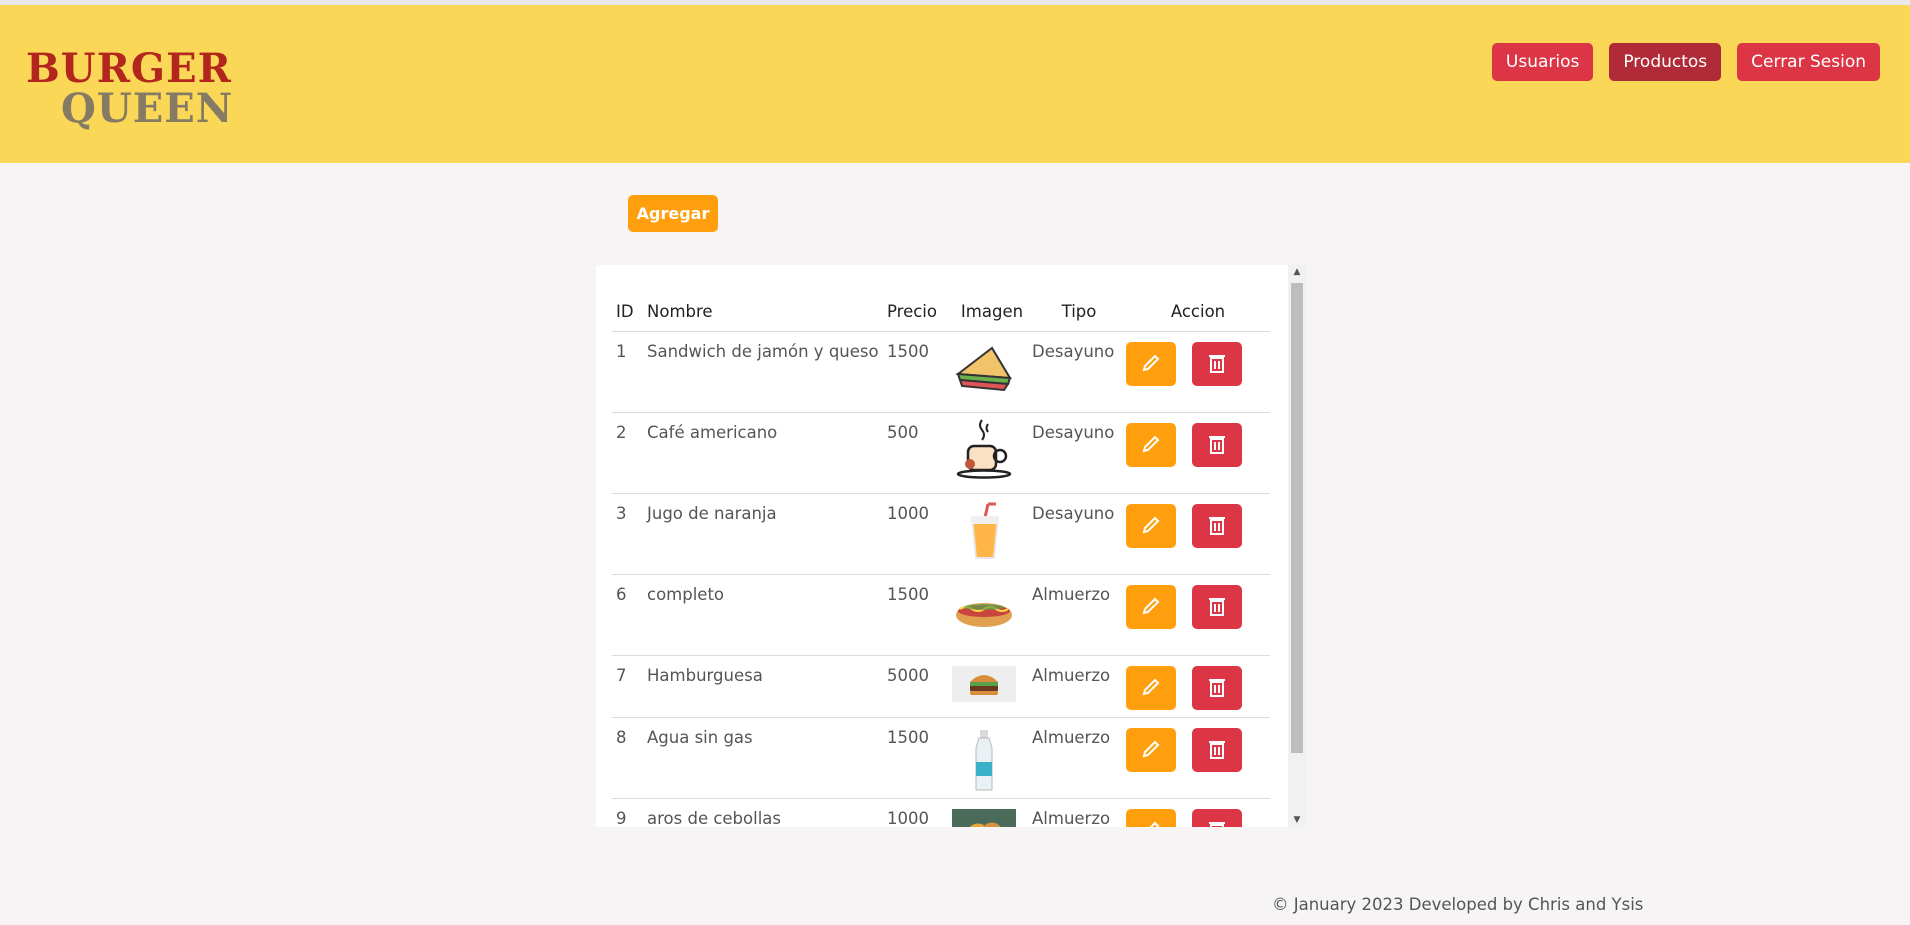 The width and height of the screenshot is (1910, 925). What do you see at coordinates (984, 368) in the screenshot?
I see `sandwich-icon` at bounding box center [984, 368].